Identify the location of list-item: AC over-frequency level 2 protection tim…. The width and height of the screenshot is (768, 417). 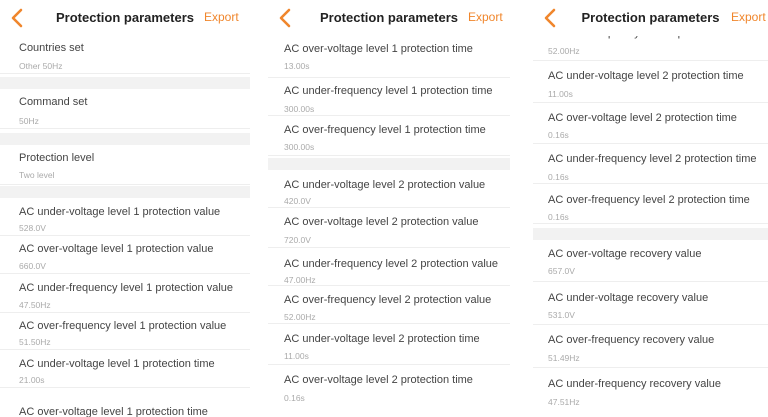
(650, 204).